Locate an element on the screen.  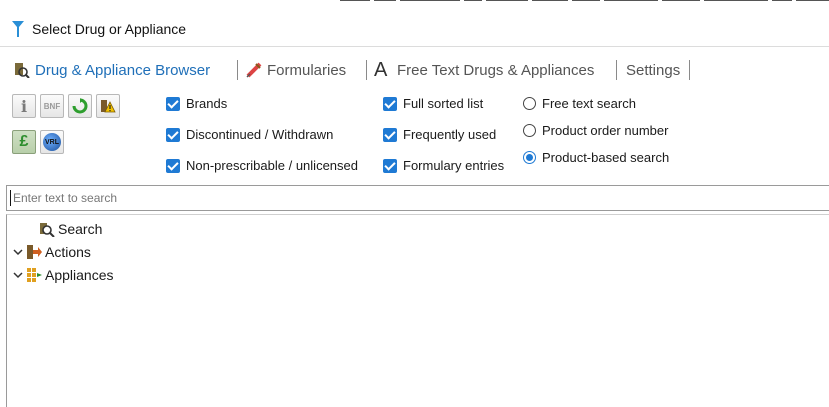
warning-icon is located at coordinates (108, 106).